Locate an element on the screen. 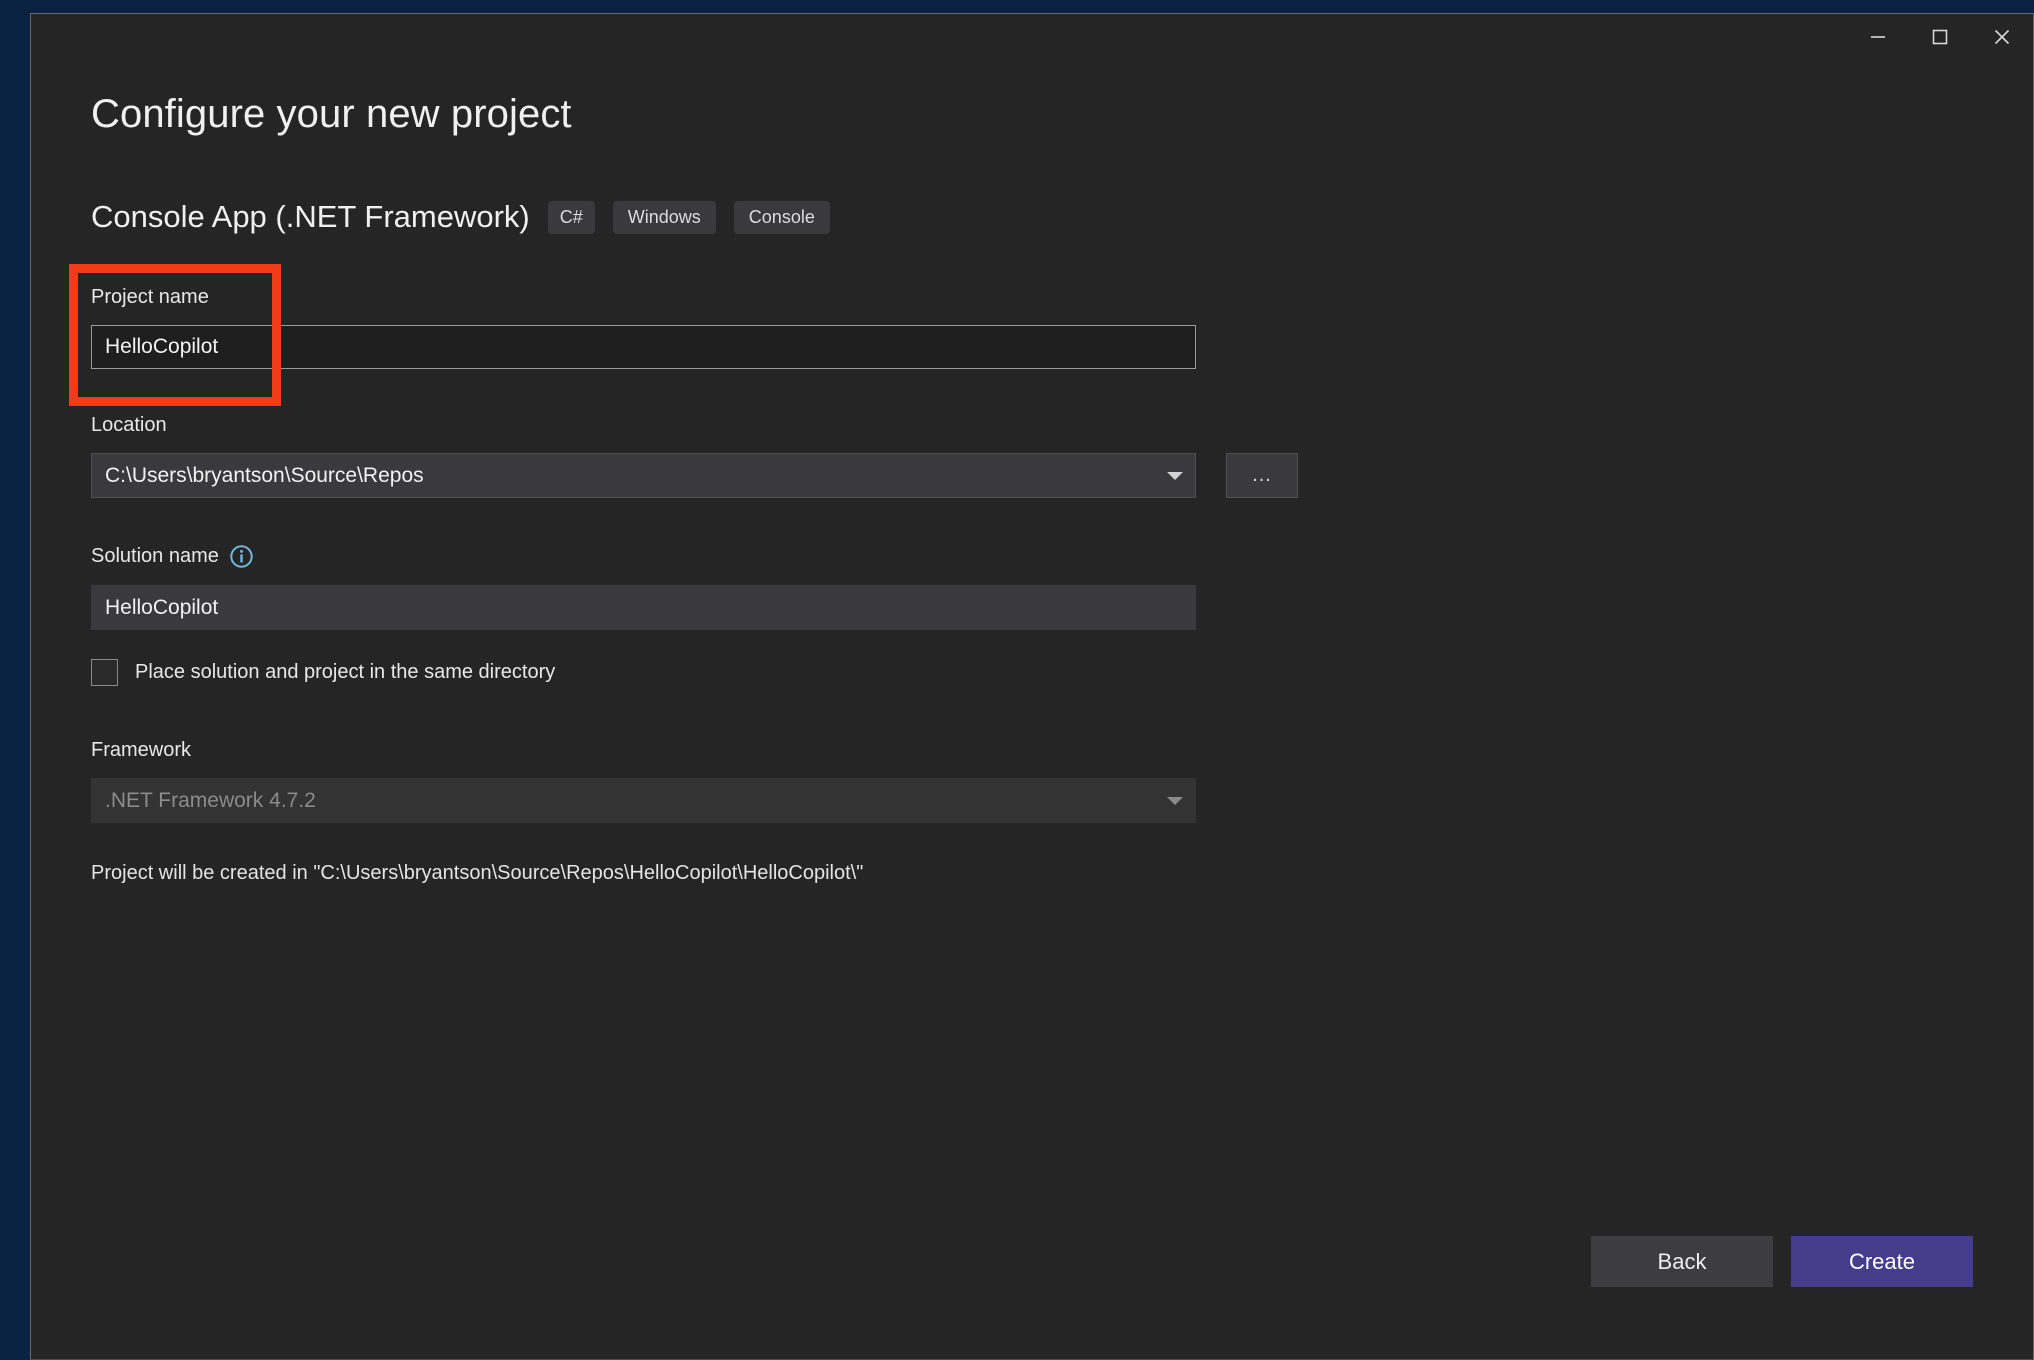 The width and height of the screenshot is (2034, 1360). solution-name-field: Solution name is located at coordinates (643, 587).